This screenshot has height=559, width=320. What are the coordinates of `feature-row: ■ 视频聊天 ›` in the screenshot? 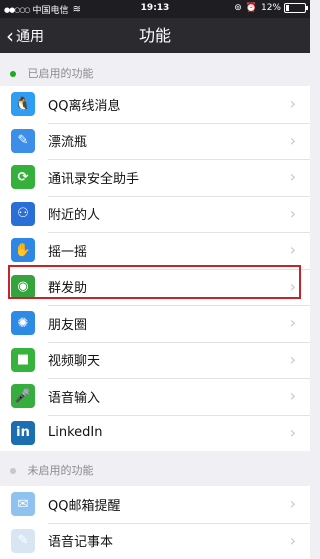 It's located at (155, 360).